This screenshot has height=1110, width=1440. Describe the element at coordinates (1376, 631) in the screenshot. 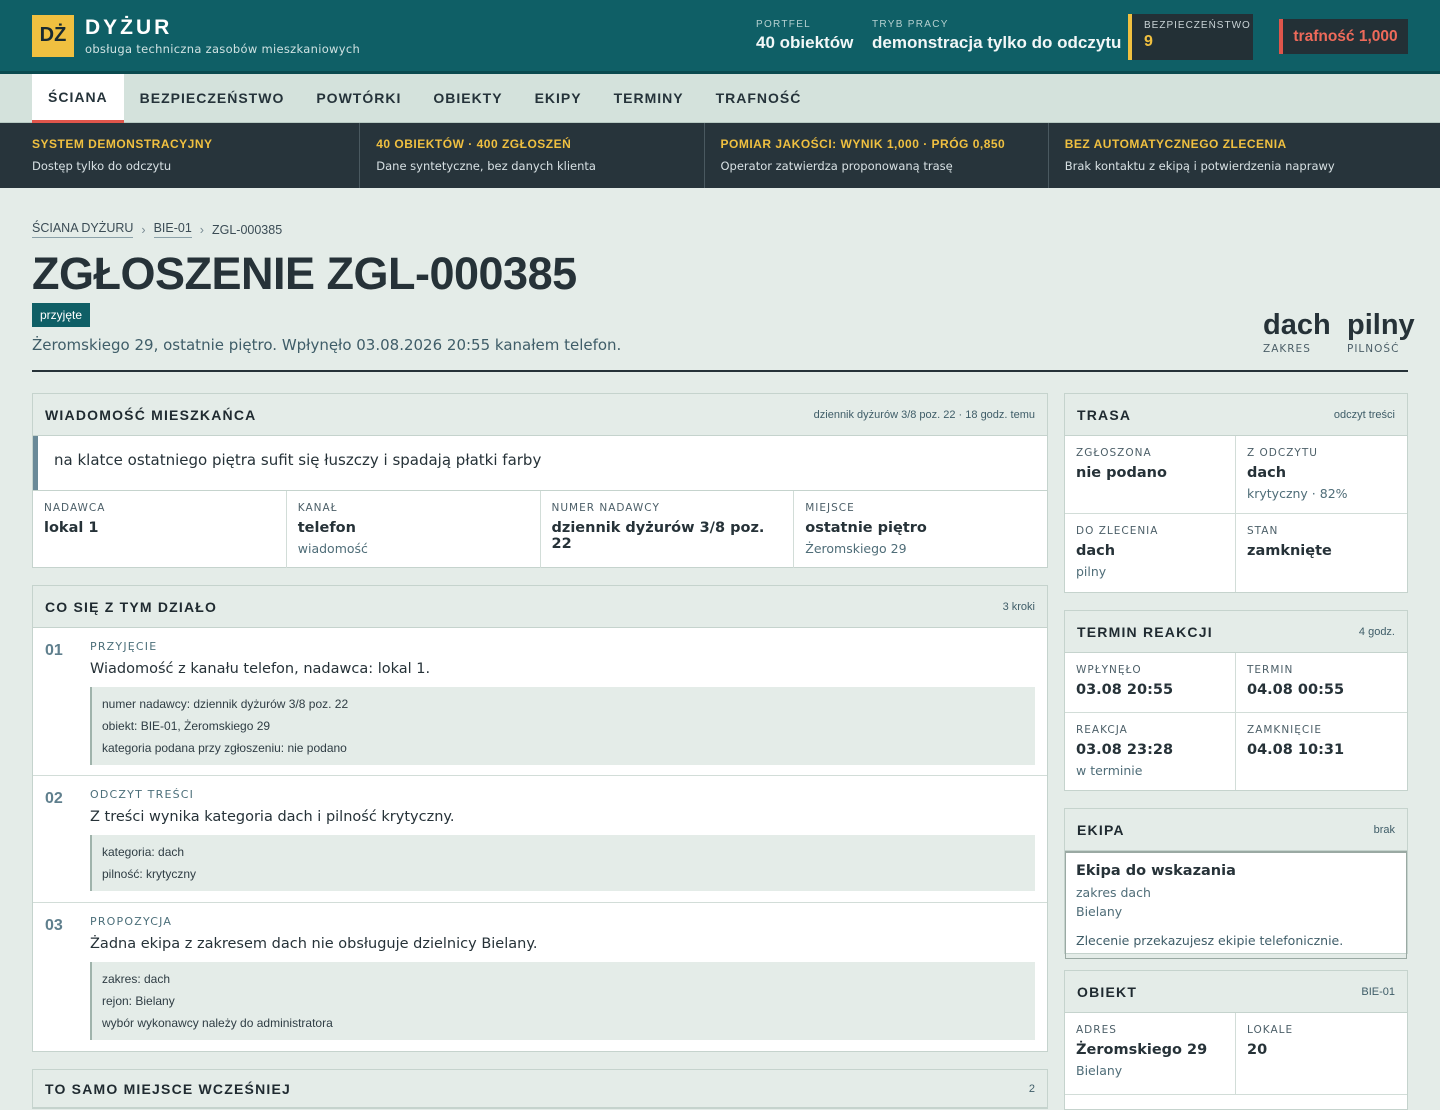

I see `panel-meta: 4 godz.` at that location.